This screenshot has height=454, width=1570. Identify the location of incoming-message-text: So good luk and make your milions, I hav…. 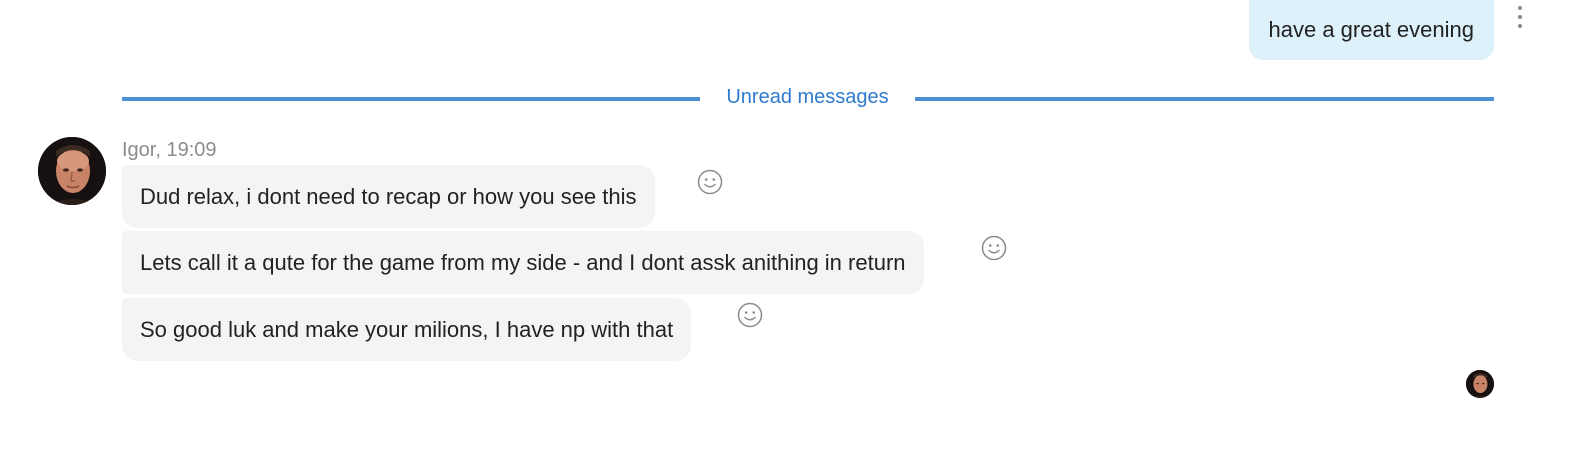
(407, 329).